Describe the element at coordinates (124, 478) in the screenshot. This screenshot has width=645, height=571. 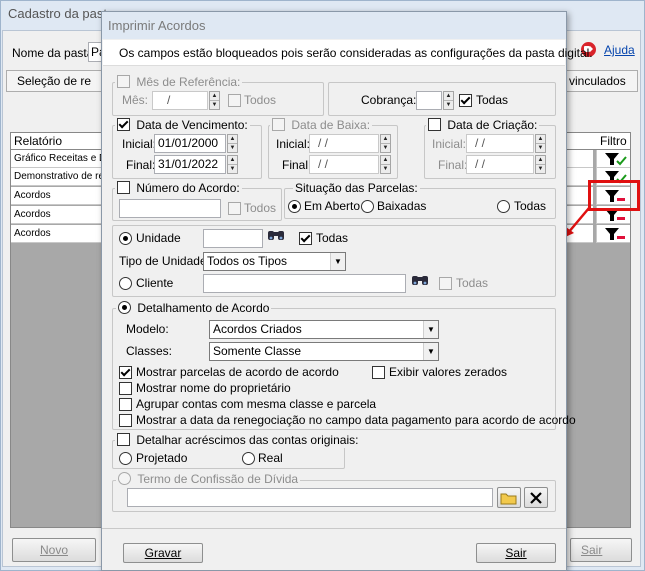
I see `termo-radio` at that location.